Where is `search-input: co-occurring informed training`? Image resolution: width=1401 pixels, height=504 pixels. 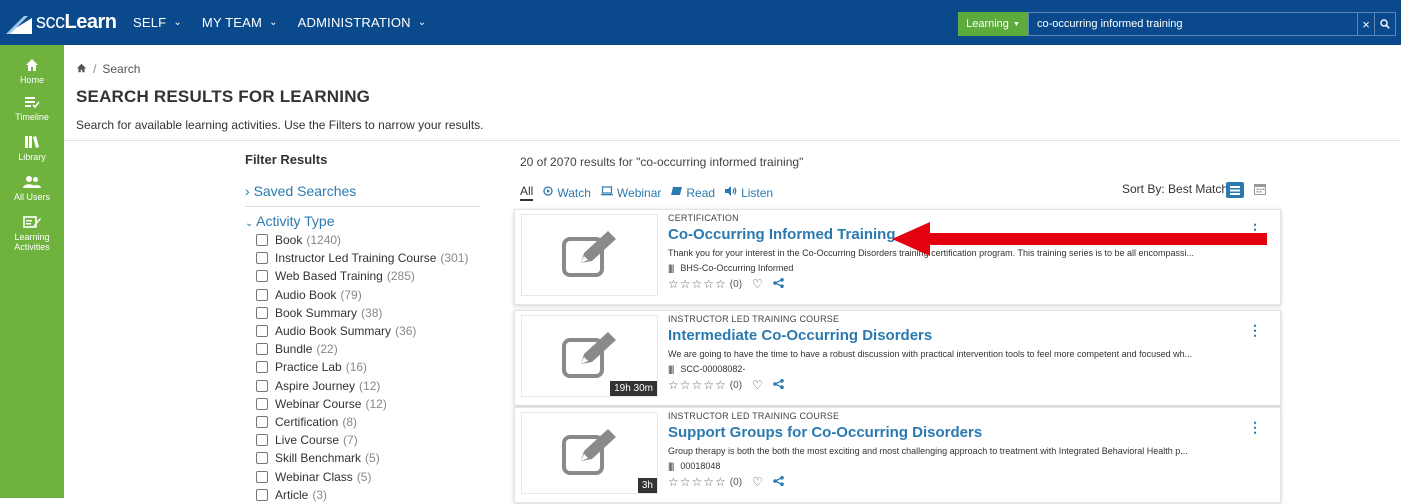 search-input: co-occurring informed training is located at coordinates (1193, 24).